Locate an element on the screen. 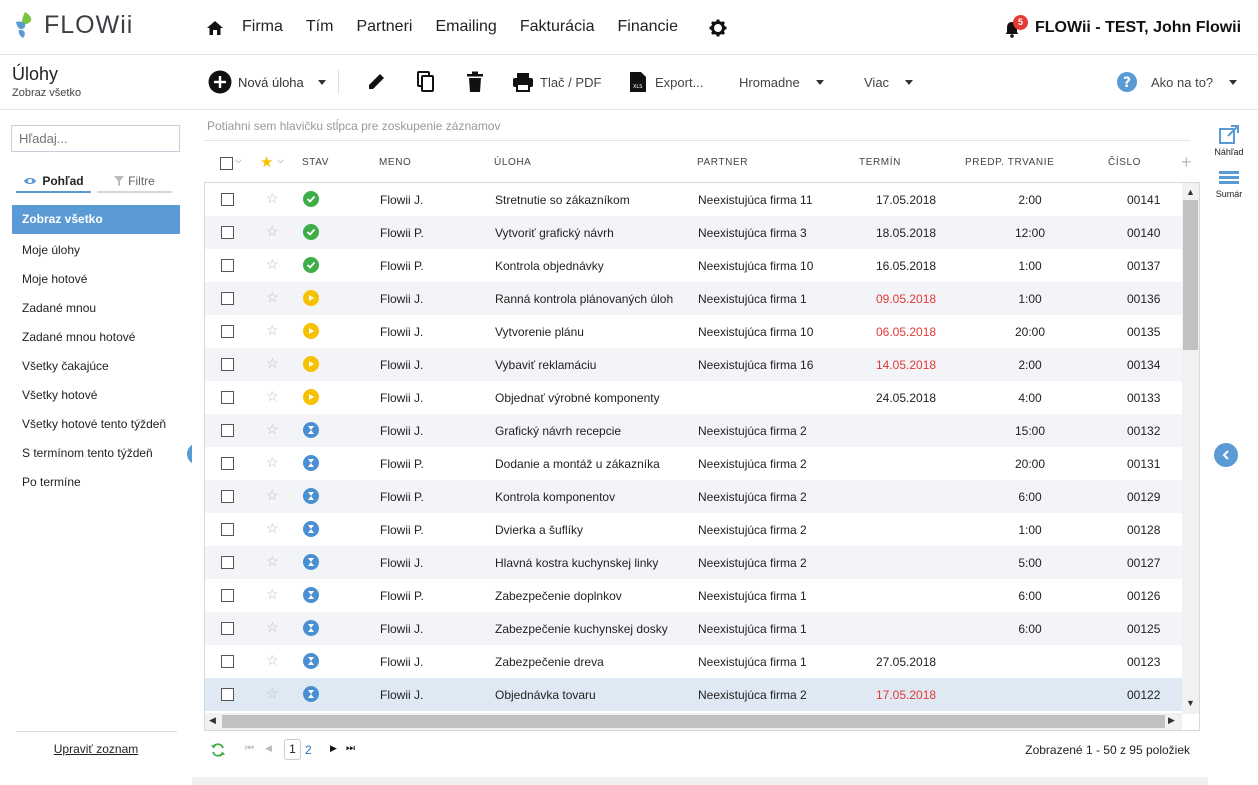 The height and width of the screenshot is (785, 1258). scroll-down-arrow-icon: ▼ is located at coordinates (1190, 703).